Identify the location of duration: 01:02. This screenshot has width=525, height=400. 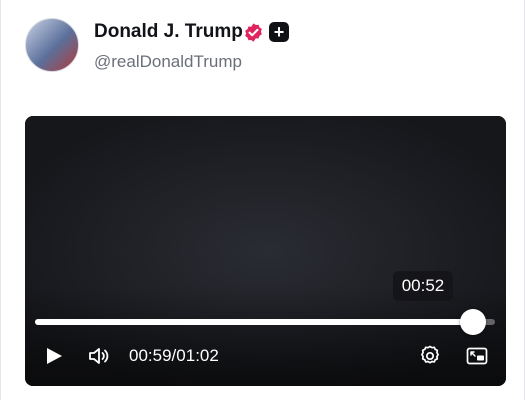
(197, 355).